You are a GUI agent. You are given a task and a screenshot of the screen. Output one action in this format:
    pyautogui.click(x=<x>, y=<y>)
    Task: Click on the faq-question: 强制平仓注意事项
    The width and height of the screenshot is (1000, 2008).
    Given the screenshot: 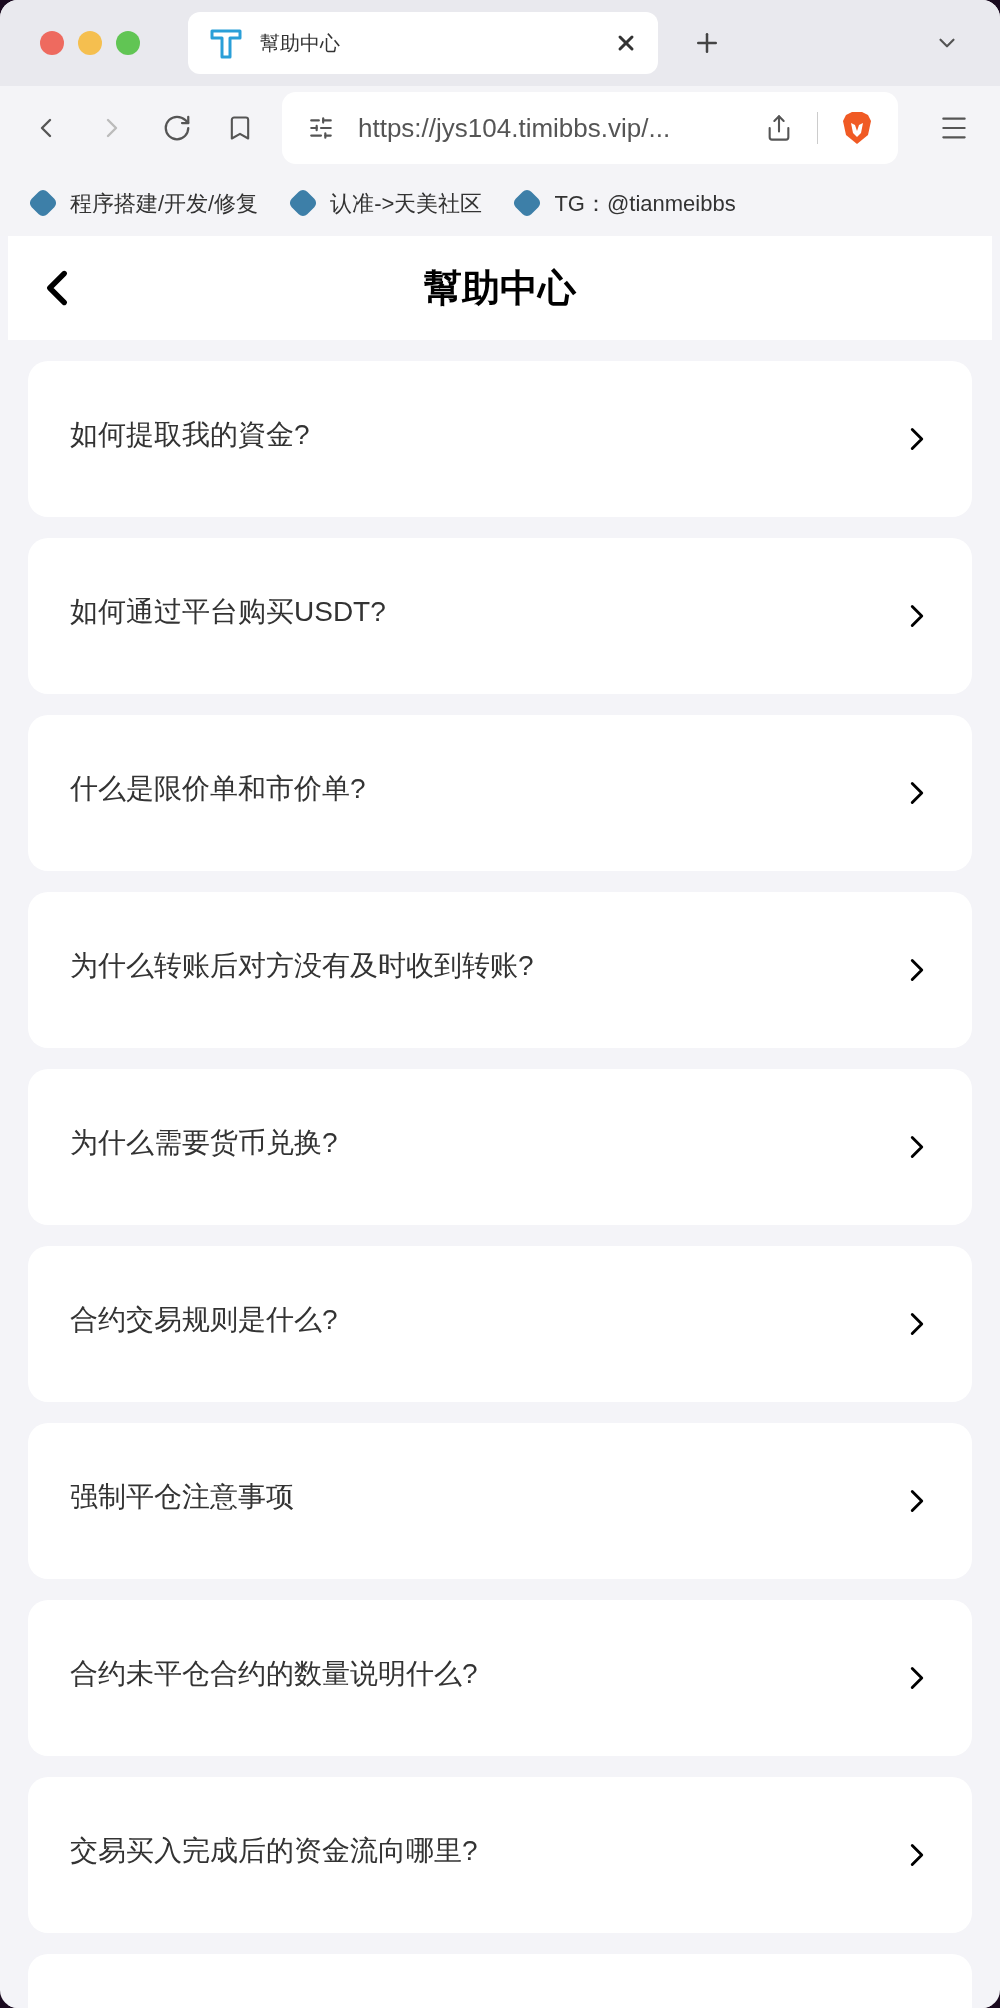 What is the action you would take?
    pyautogui.click(x=182, y=1497)
    